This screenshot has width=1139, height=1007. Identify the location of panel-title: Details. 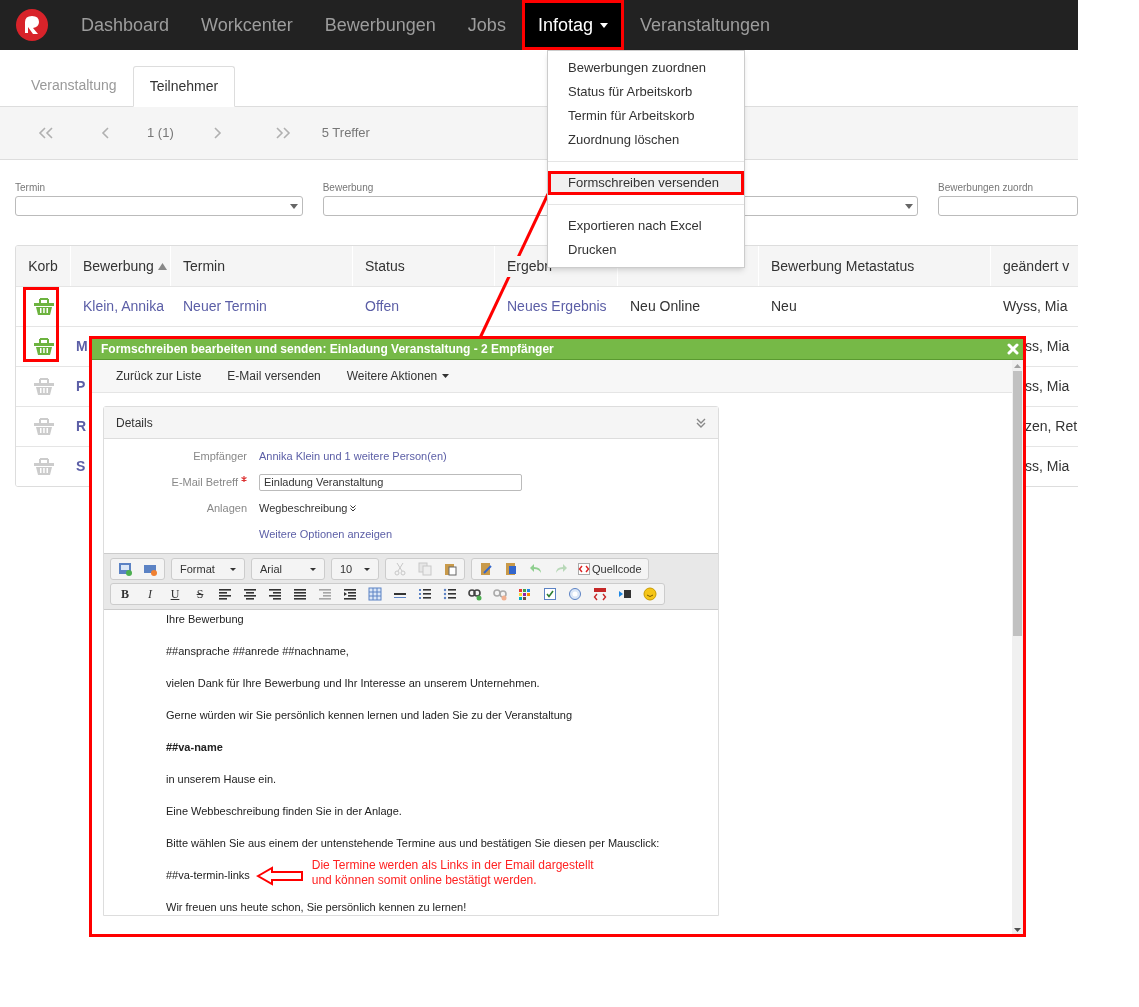
(134, 423).